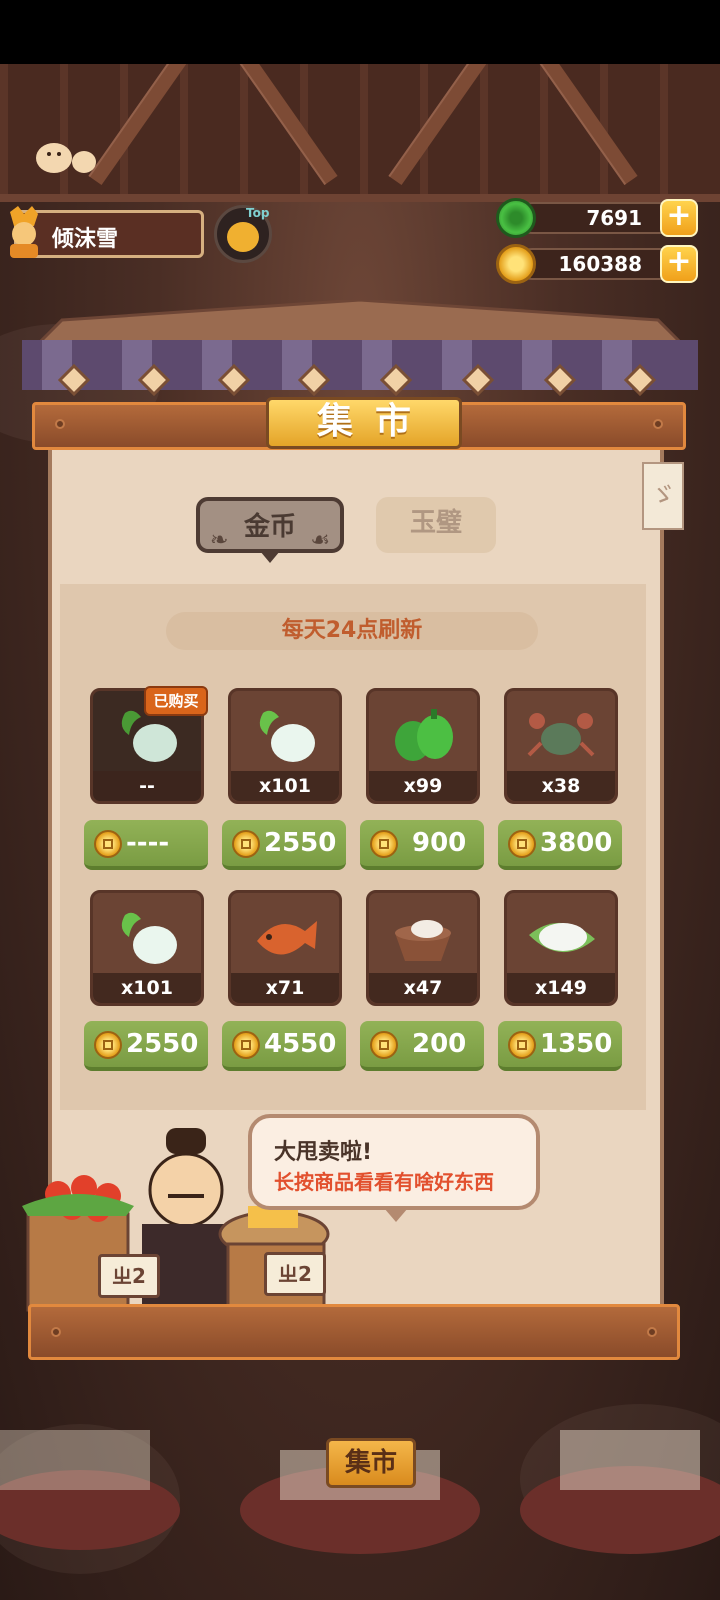  I want to click on board-bottom-plank, so click(354, 1332).